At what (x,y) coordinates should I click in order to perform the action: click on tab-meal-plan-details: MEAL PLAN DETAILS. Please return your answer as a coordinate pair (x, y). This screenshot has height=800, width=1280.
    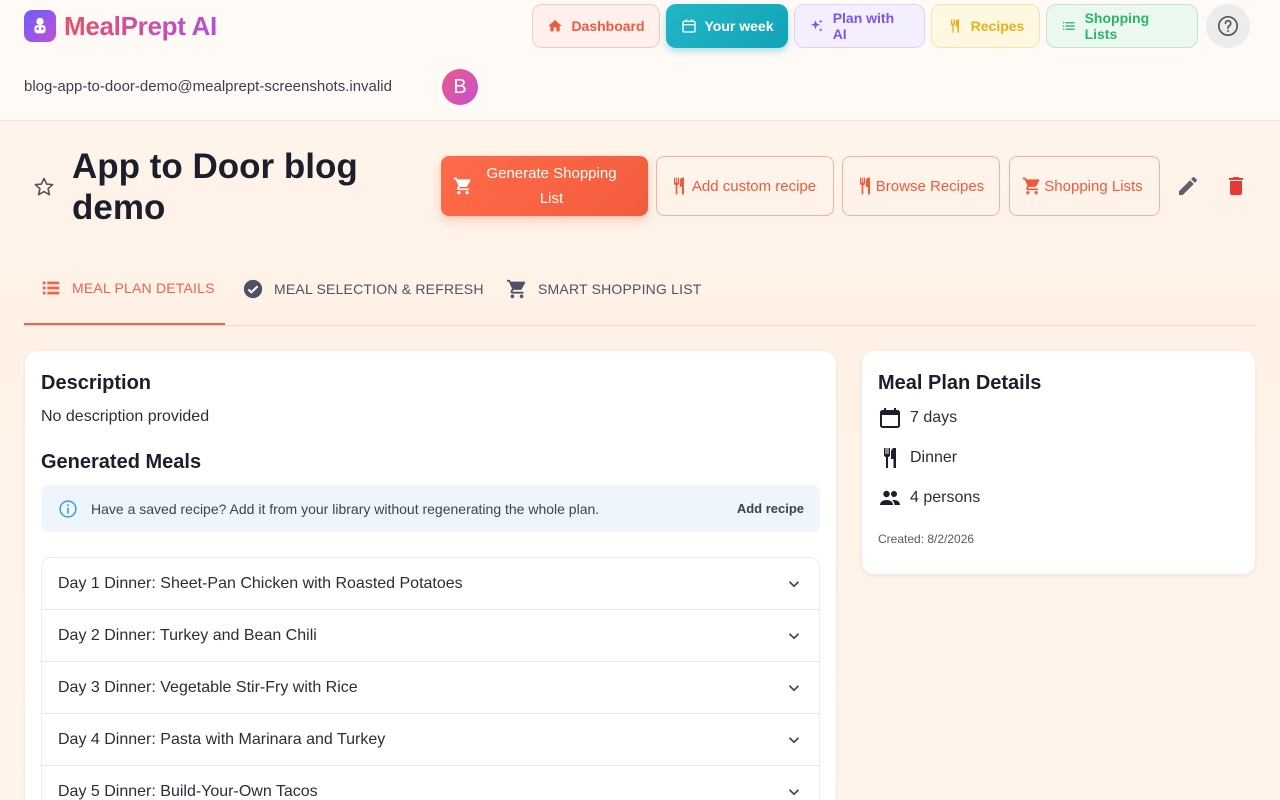
    Looking at the image, I should click on (124, 288).